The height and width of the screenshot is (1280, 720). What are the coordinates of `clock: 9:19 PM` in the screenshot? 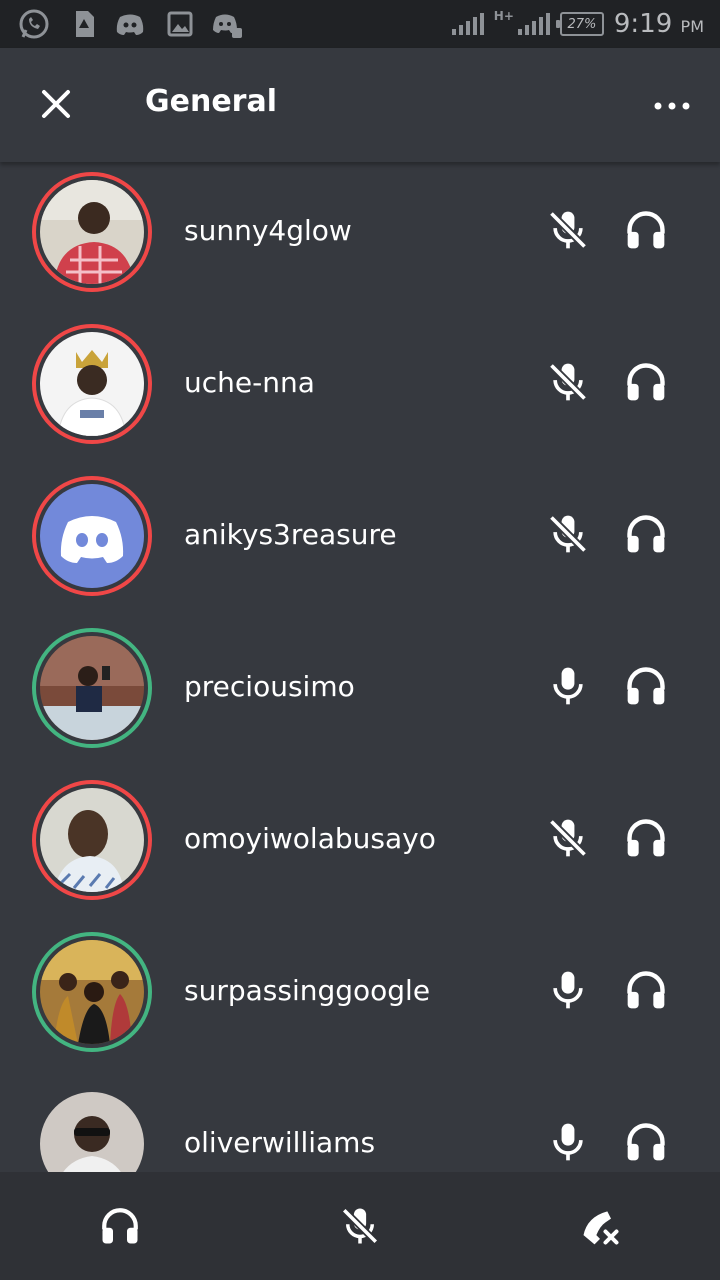 It's located at (659, 24).